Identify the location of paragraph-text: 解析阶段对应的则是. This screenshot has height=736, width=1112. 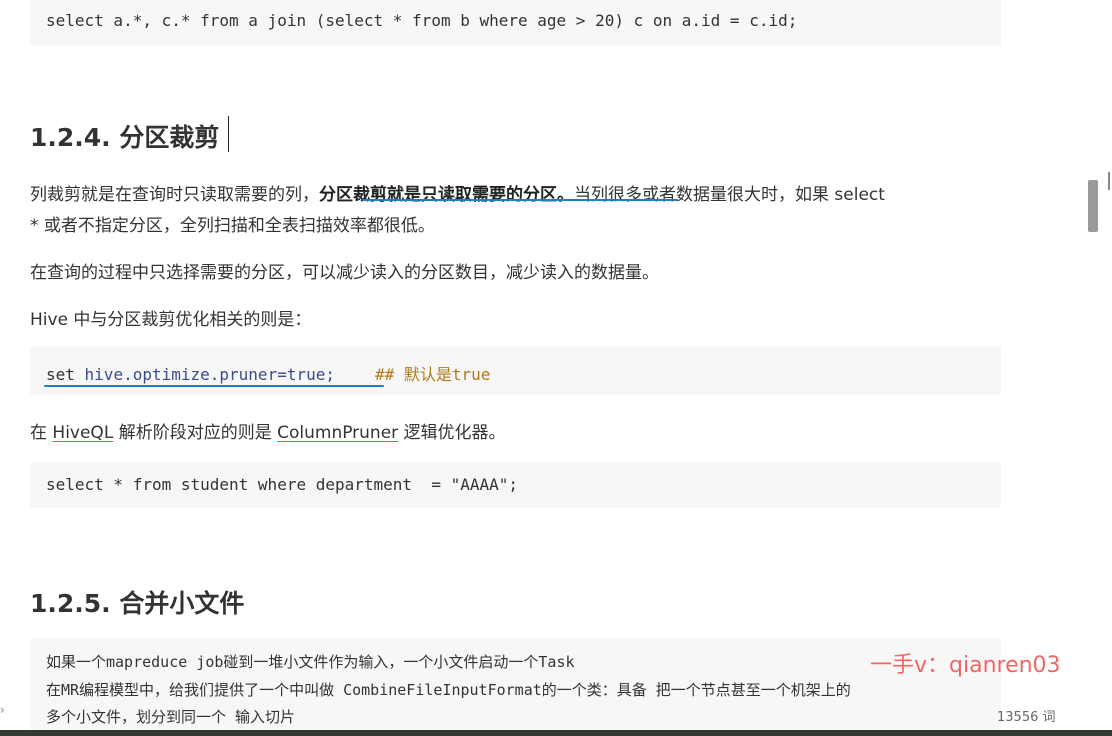
(195, 433).